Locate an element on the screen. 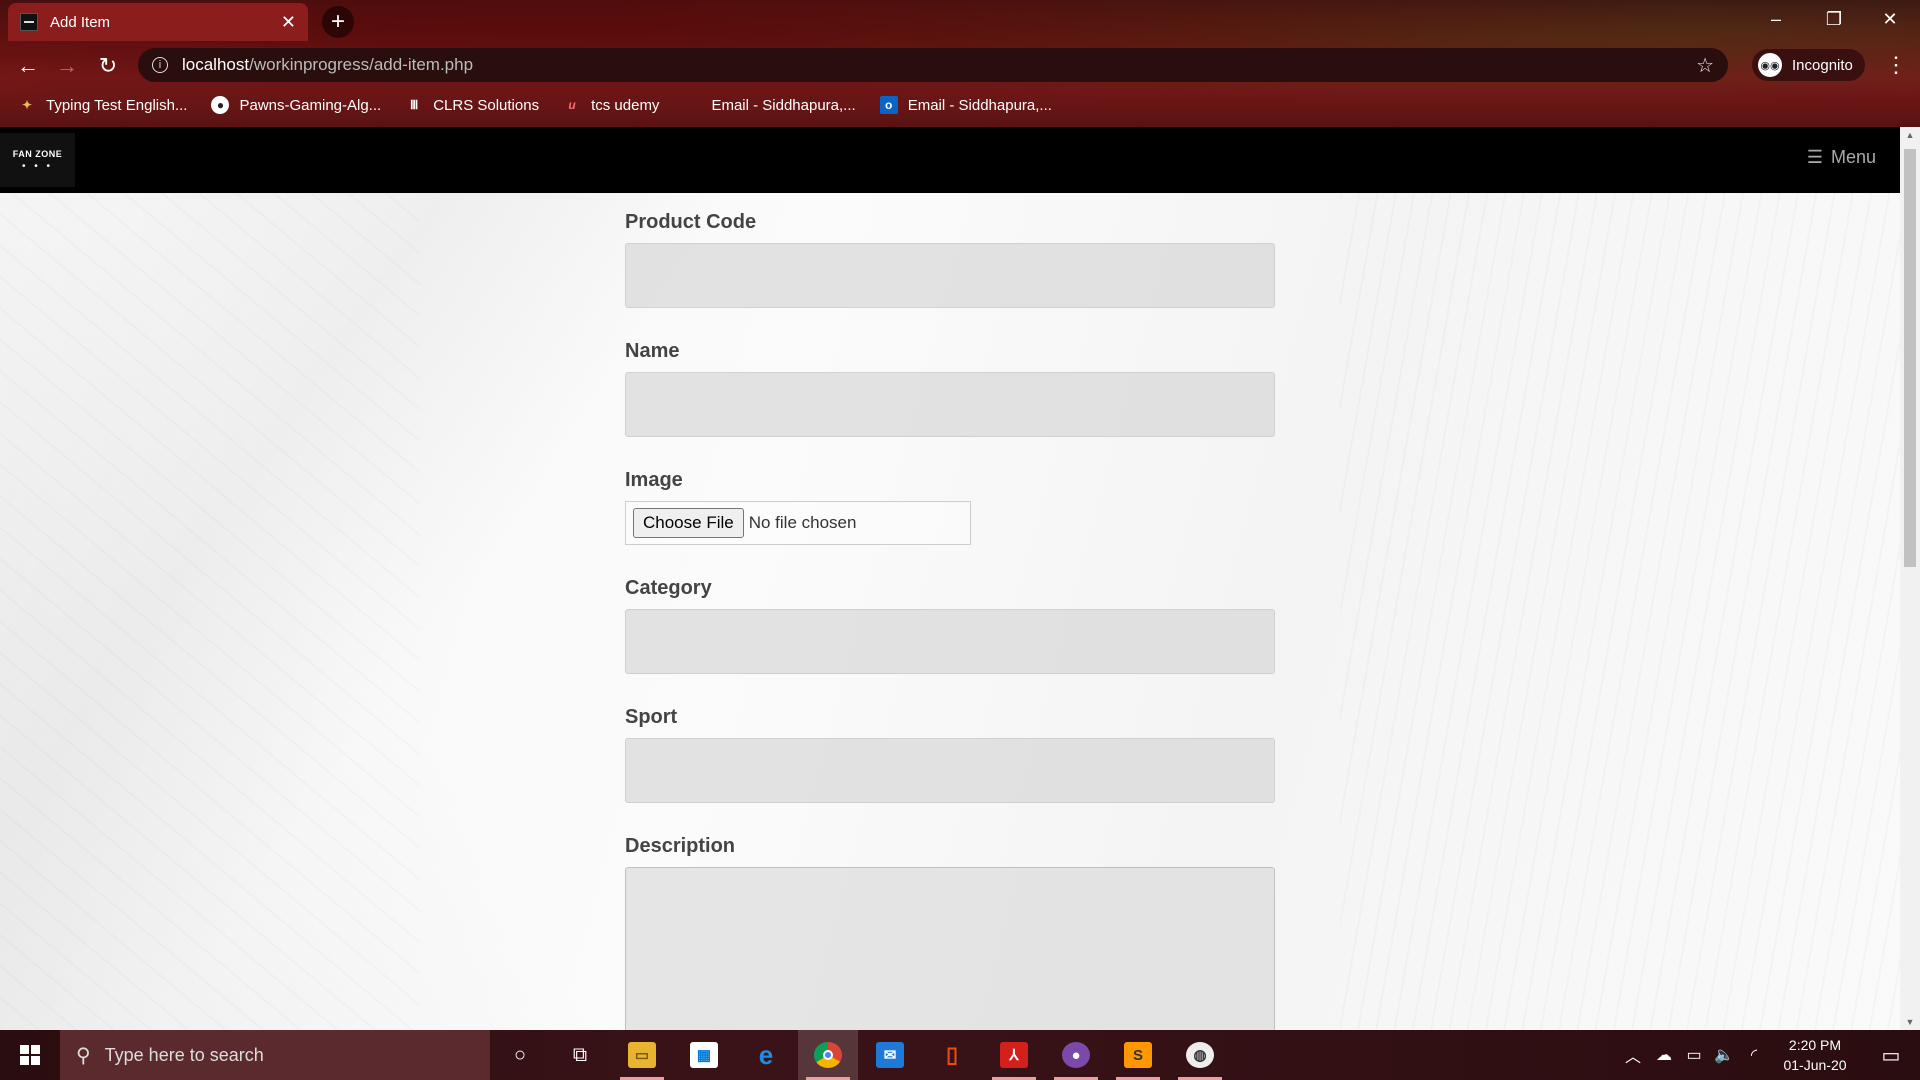 The image size is (1920, 1080). wamp-icon: ◍ is located at coordinates (1200, 1055).